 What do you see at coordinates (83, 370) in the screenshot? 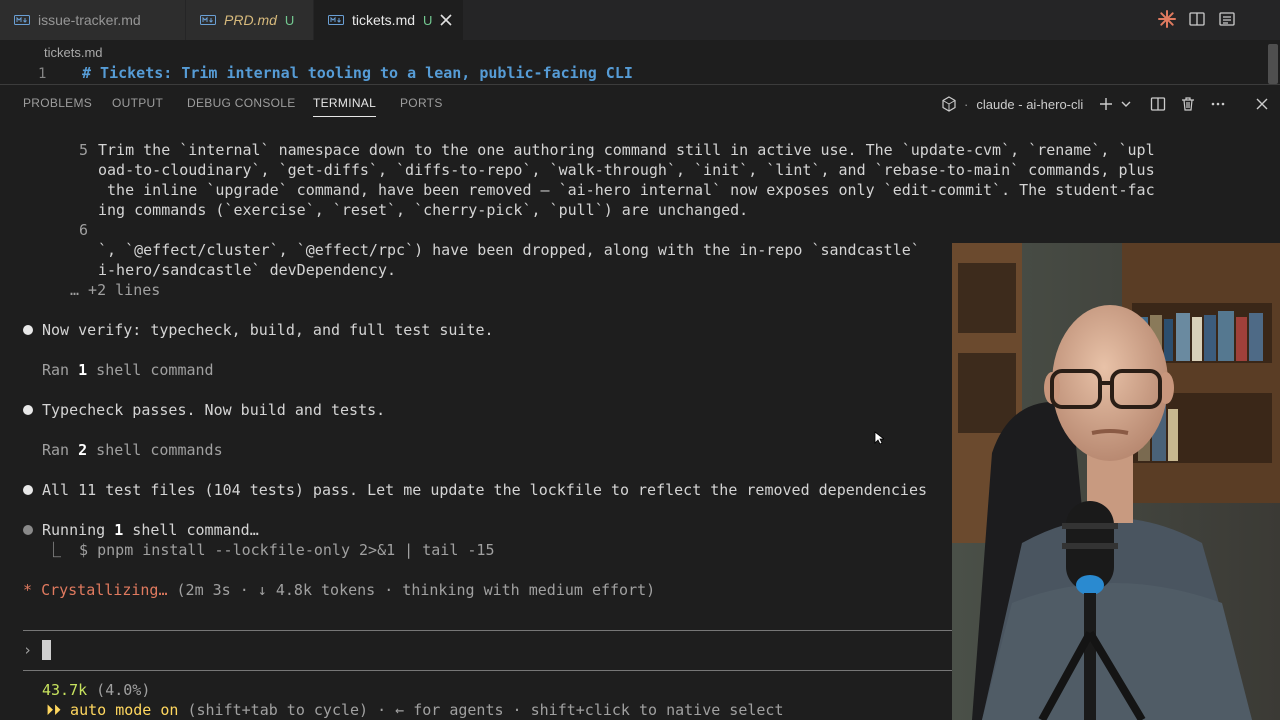
I see `tool-count: 1` at bounding box center [83, 370].